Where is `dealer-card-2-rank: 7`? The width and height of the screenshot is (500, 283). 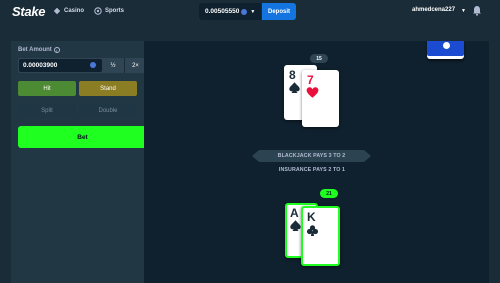 dealer-card-2-rank: 7 is located at coordinates (310, 80).